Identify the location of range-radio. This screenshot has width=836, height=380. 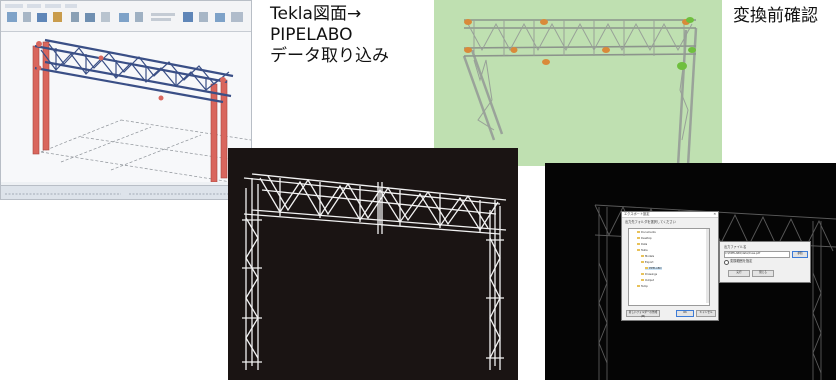
(726, 262).